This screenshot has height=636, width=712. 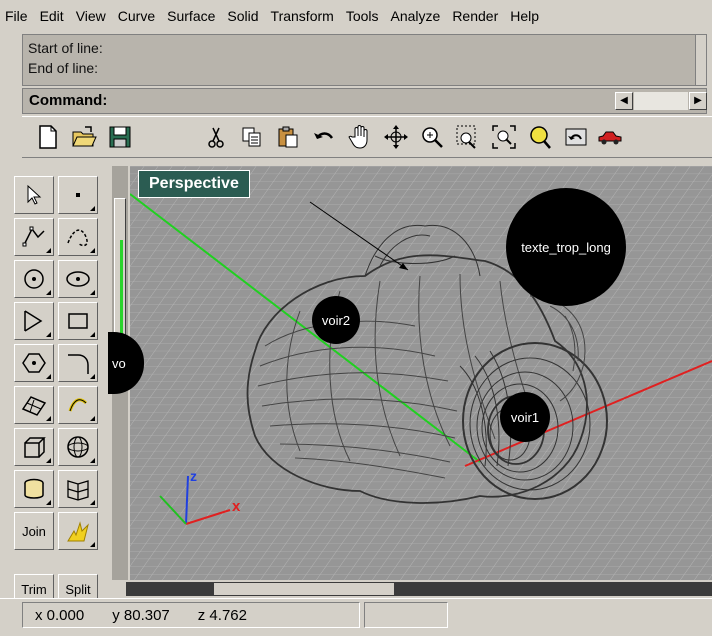 I want to click on pan-hand-icon, so click(x=358, y=137).